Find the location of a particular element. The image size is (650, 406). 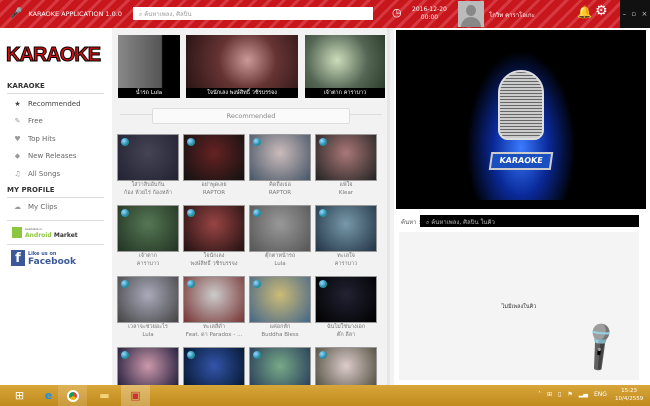

gear-icon: ⚙ is located at coordinates (601, 11).